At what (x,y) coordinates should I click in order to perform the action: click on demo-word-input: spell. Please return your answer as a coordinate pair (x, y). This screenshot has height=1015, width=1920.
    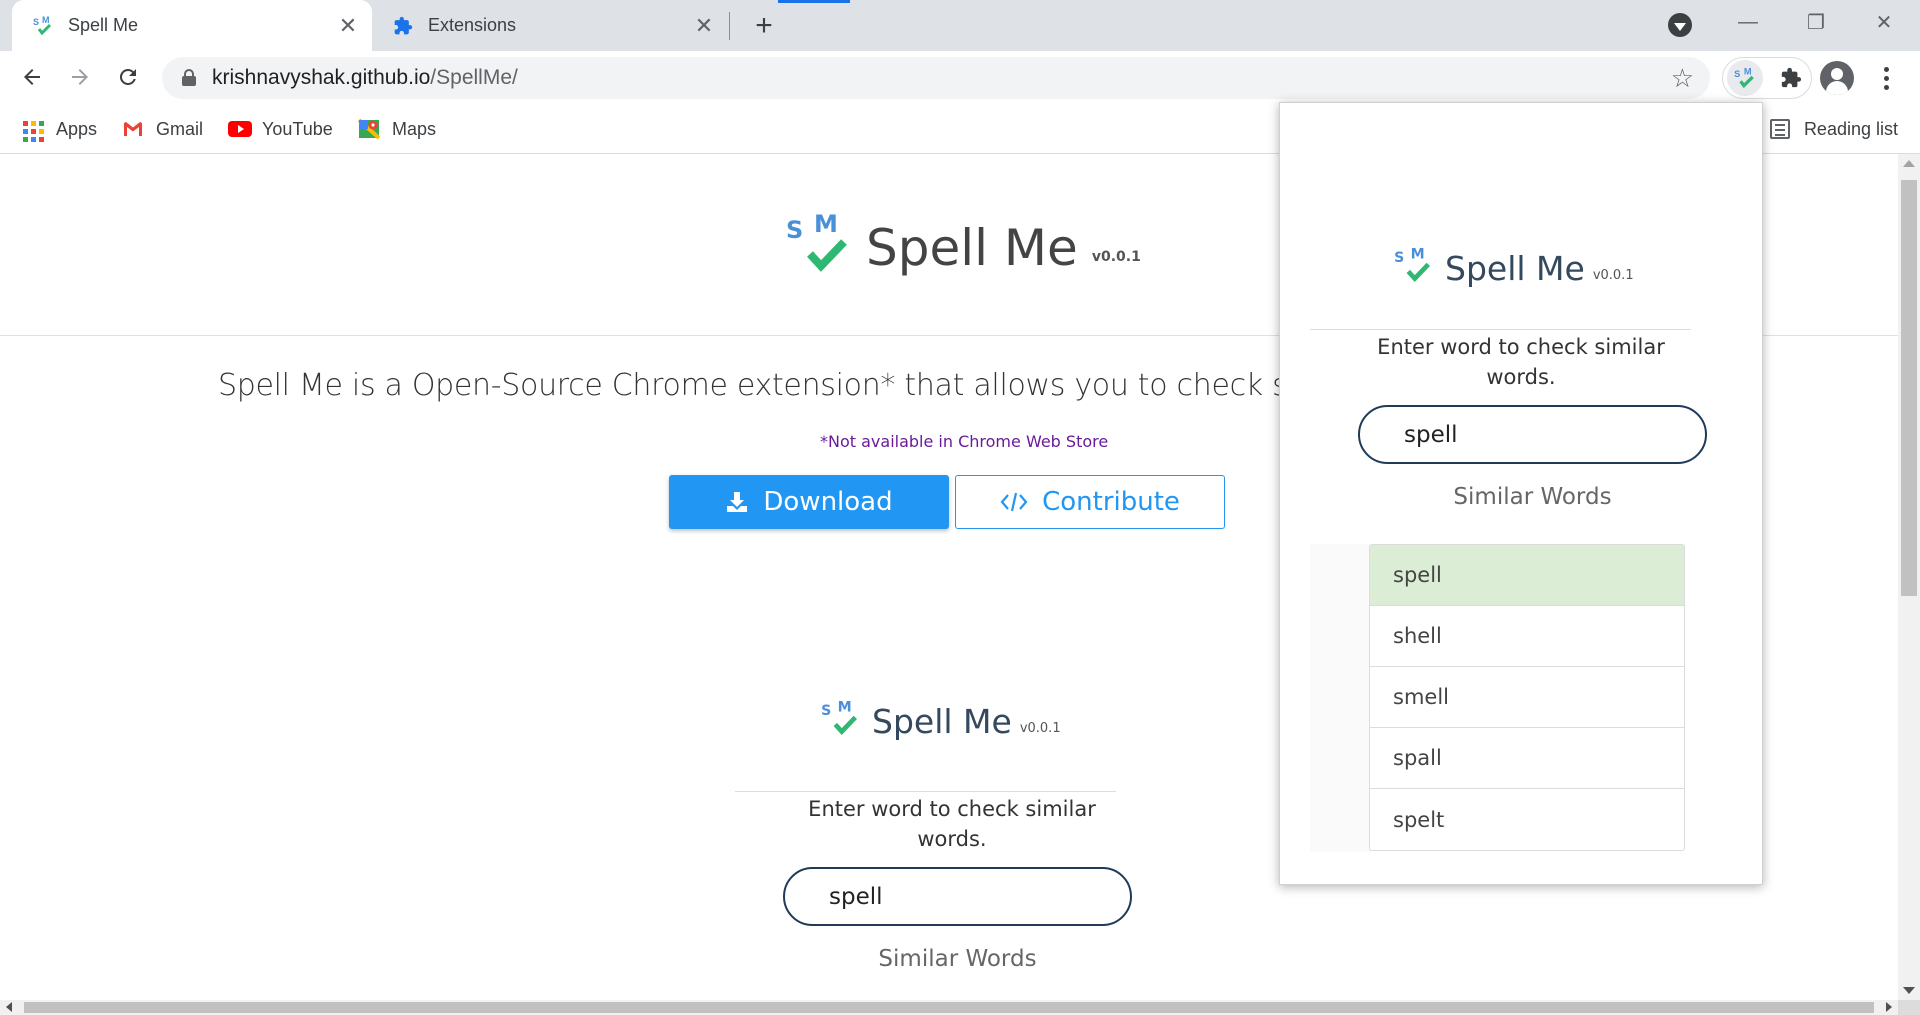
    Looking at the image, I should click on (957, 896).